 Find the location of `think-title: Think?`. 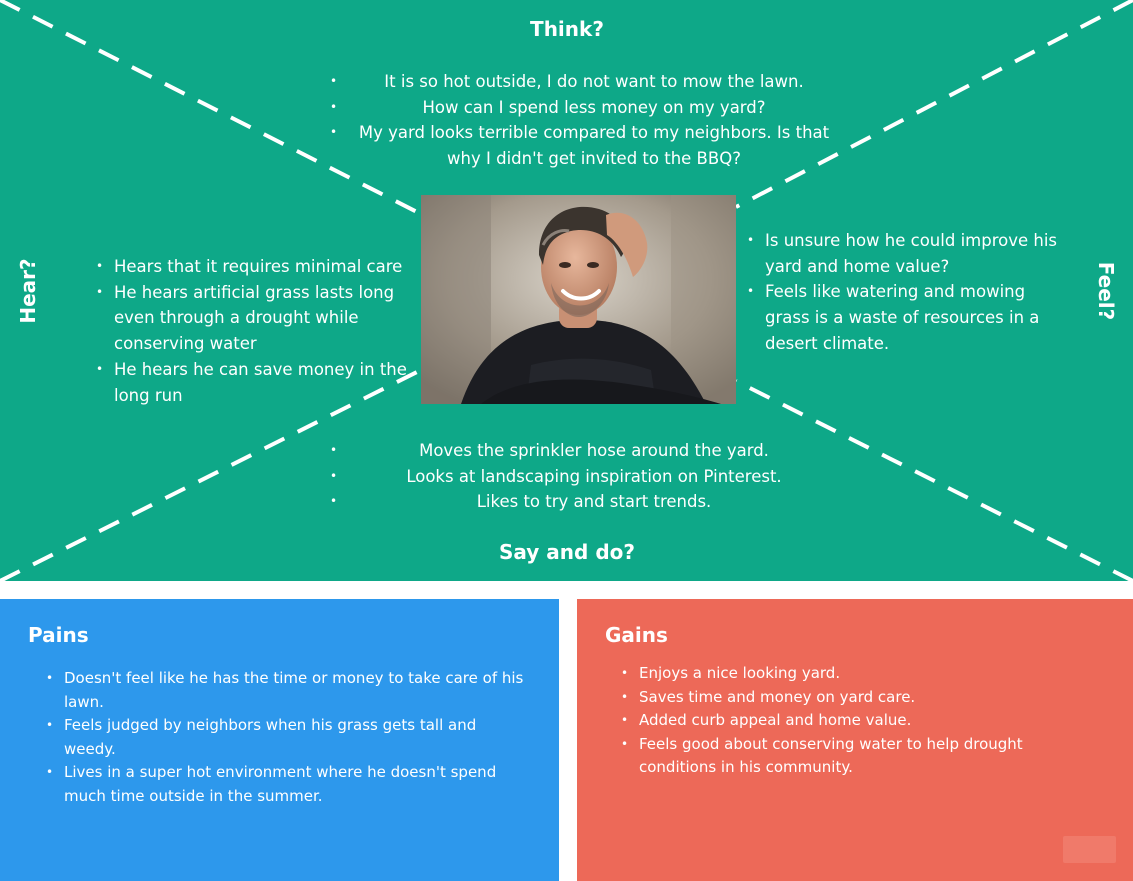

think-title: Think? is located at coordinates (567, 29).